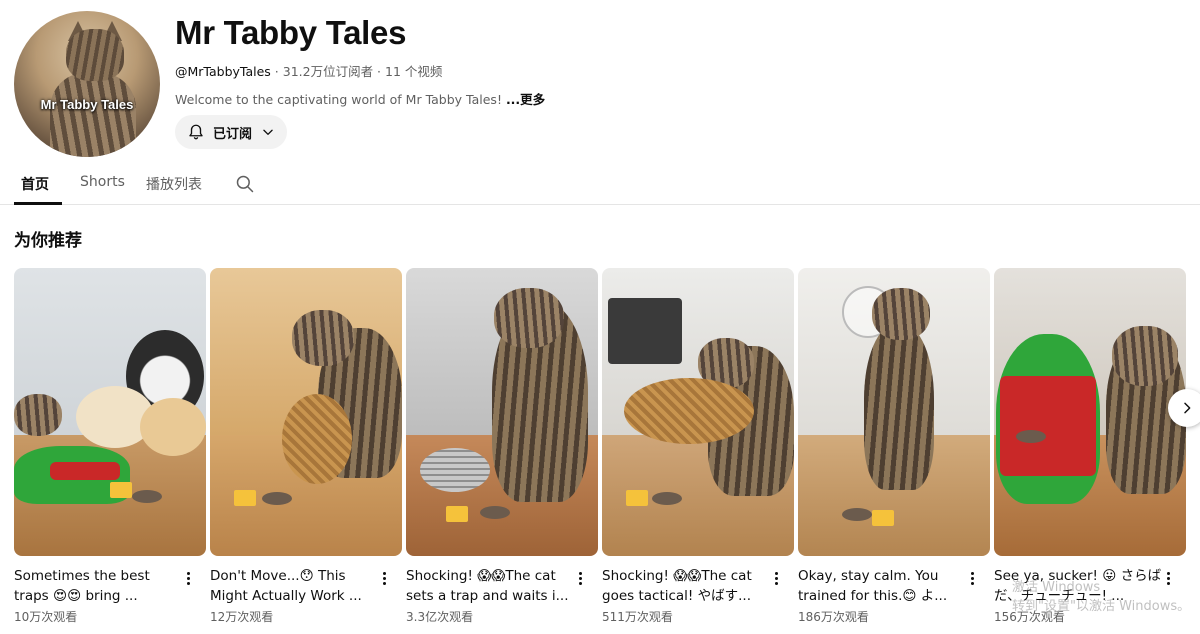 Image resolution: width=1200 pixels, height=634 pixels. What do you see at coordinates (196, 132) in the screenshot?
I see `bell-icon` at bounding box center [196, 132].